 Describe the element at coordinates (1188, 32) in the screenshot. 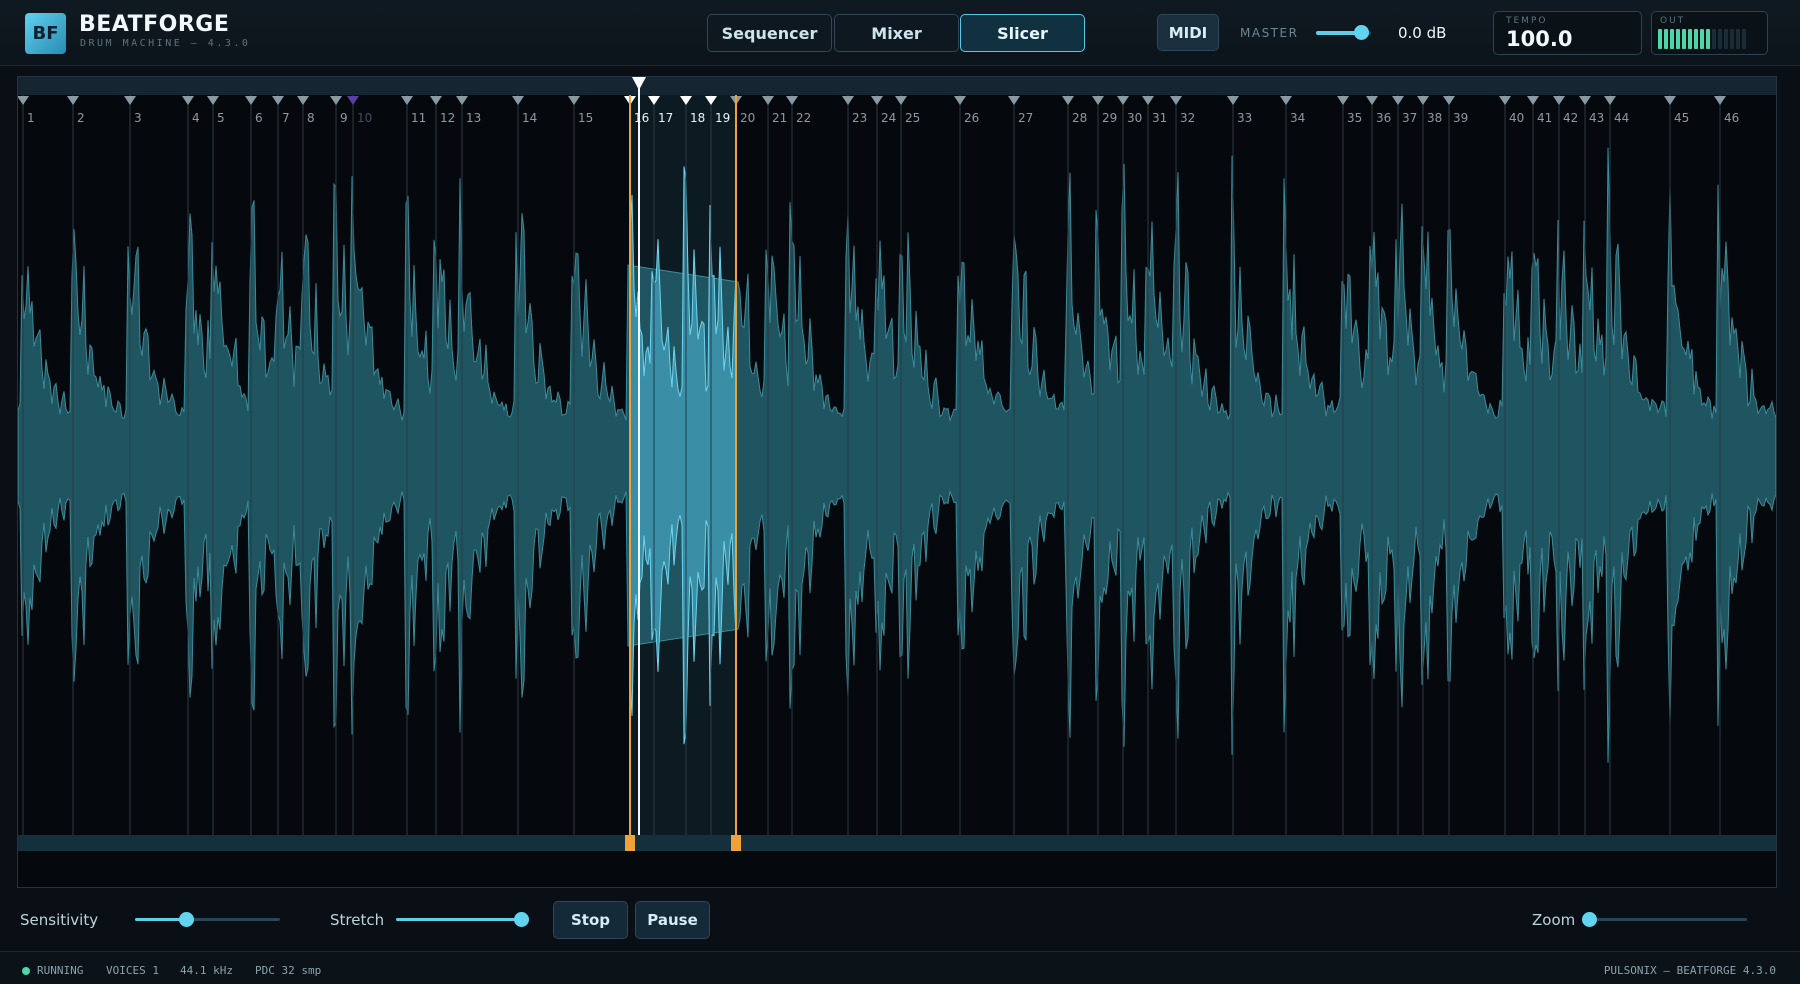

I see `midi-button: MIDI` at that location.